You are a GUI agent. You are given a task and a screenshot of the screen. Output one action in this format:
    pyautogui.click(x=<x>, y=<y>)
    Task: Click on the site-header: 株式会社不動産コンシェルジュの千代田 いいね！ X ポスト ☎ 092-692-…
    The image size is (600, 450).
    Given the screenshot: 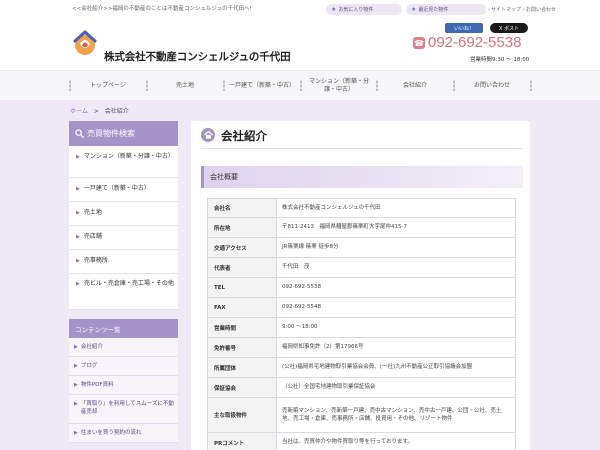 What is the action you would take?
    pyautogui.click(x=300, y=44)
    